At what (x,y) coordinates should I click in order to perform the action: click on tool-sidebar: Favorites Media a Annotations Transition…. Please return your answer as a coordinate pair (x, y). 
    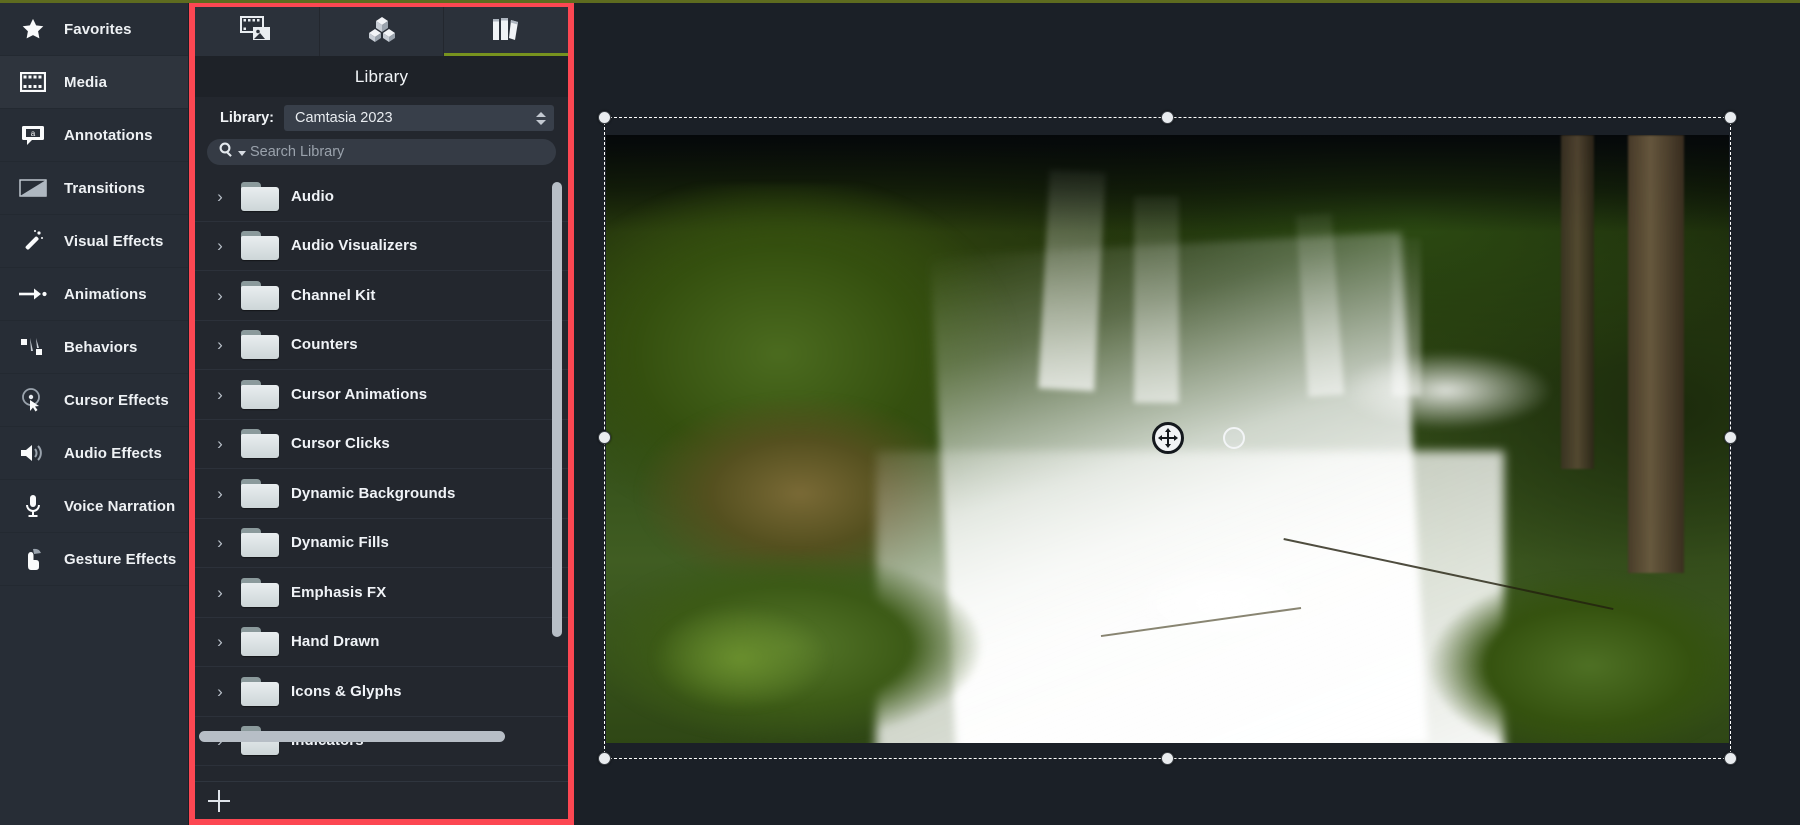
    Looking at the image, I should click on (94, 412).